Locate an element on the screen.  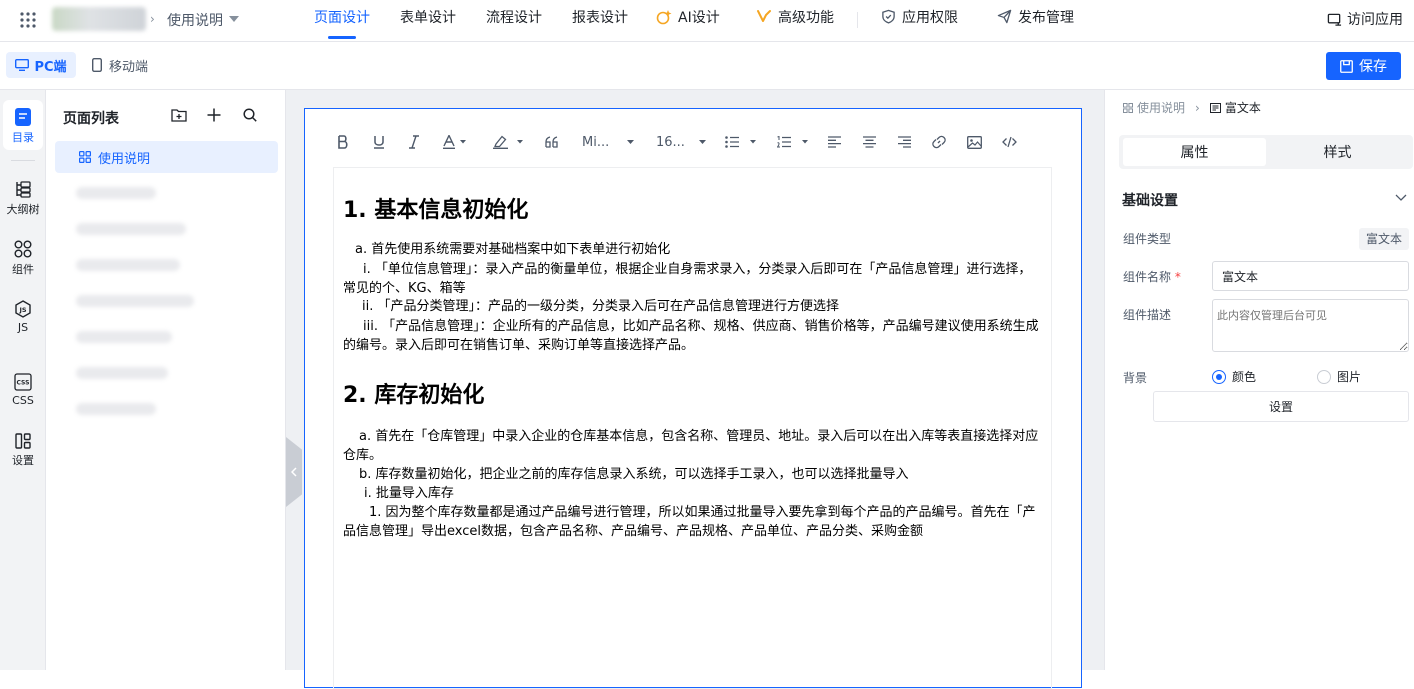
component-desc-textarea is located at coordinates (1310, 325).